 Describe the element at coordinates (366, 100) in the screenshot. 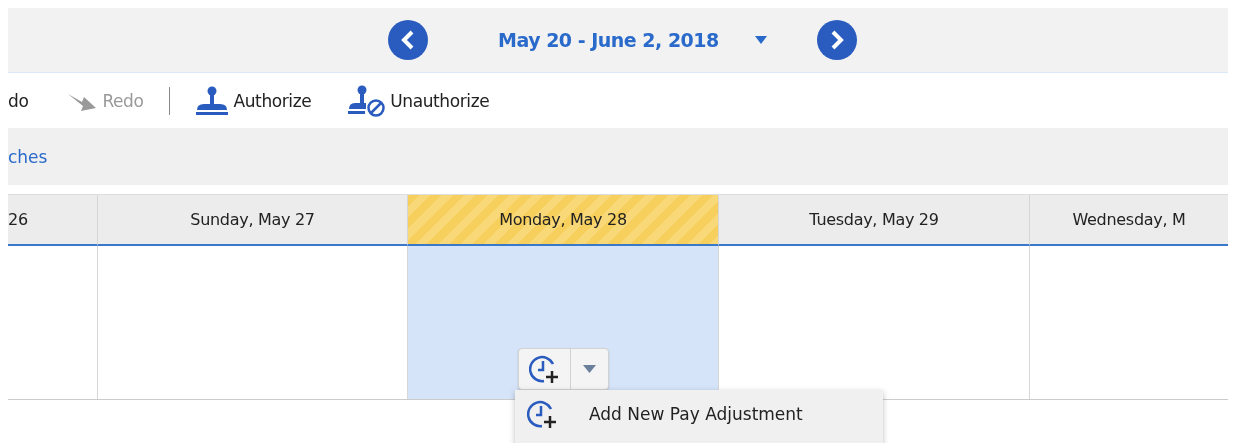

I see `stamp-blocked-icon` at that location.